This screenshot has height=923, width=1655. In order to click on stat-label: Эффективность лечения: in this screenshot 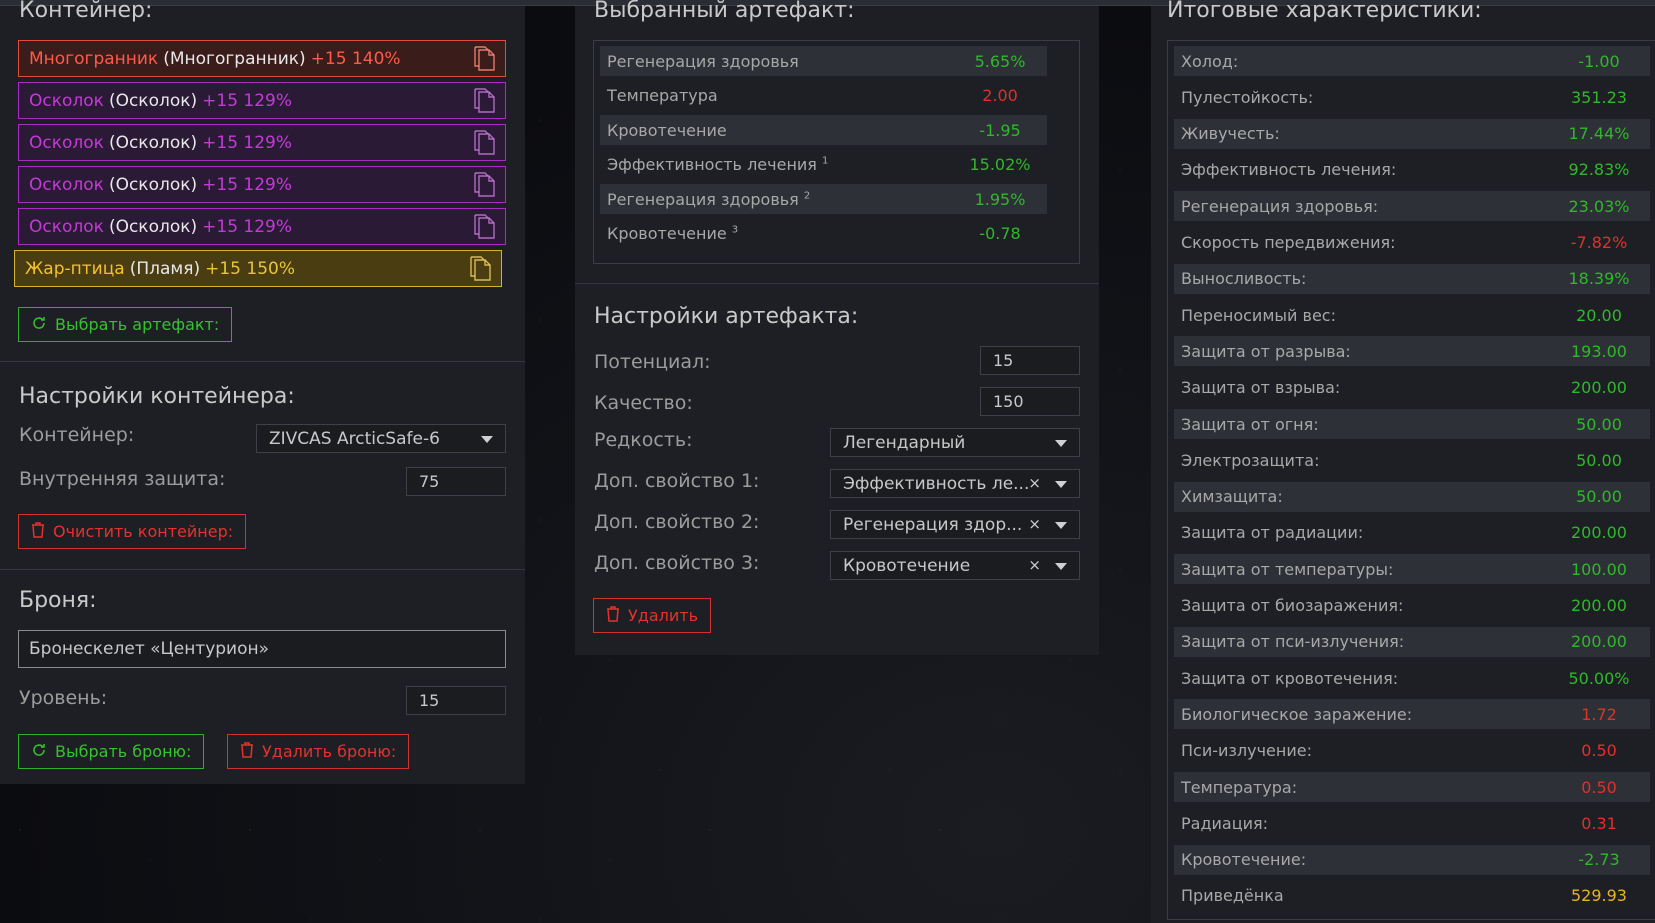, I will do `click(1289, 170)`.